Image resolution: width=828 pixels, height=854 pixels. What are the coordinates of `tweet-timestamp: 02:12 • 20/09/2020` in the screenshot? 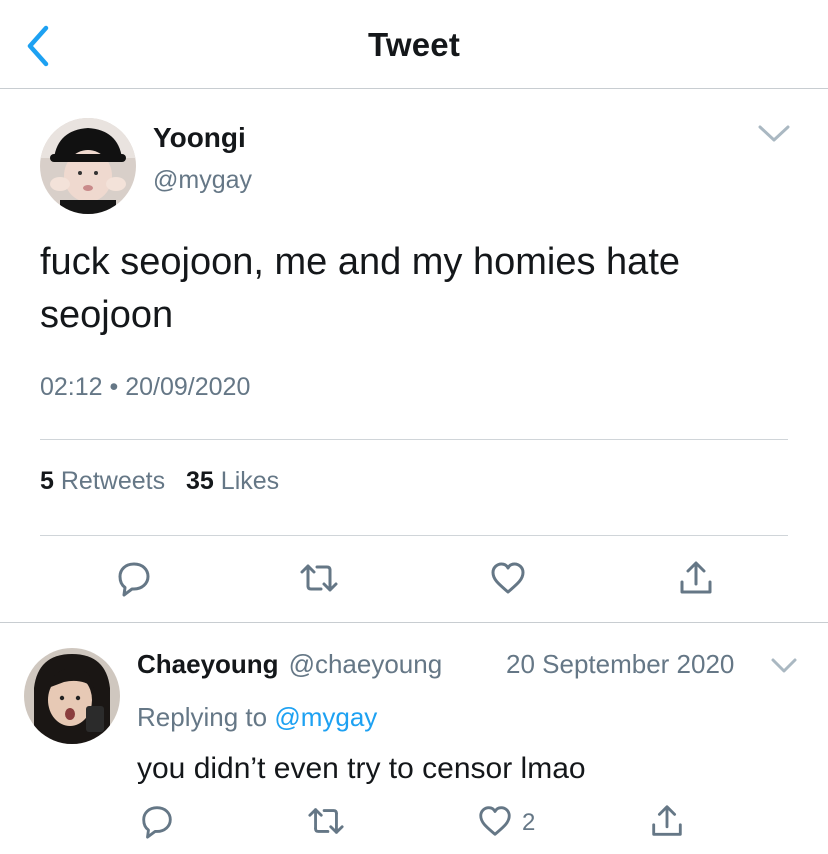 It's located at (145, 387).